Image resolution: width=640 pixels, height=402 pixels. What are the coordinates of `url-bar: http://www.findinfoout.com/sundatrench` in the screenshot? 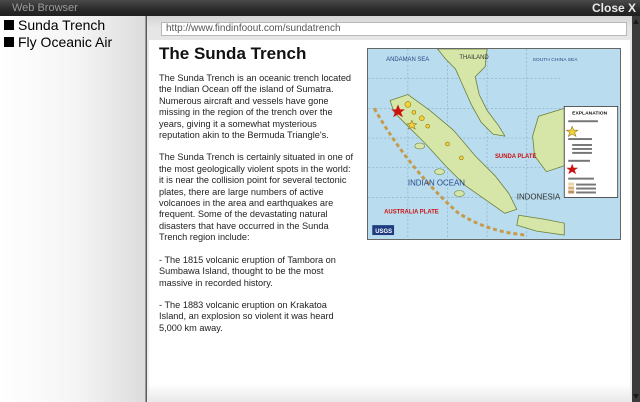 It's located at (394, 29).